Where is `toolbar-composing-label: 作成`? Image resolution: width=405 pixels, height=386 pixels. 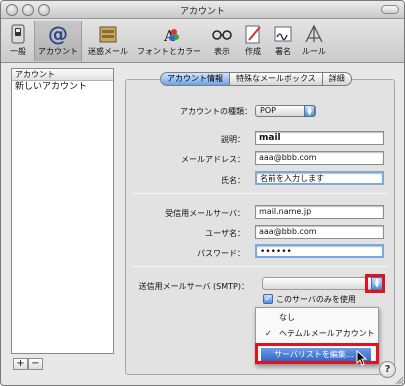 toolbar-composing-label: 作成 is located at coordinates (253, 51).